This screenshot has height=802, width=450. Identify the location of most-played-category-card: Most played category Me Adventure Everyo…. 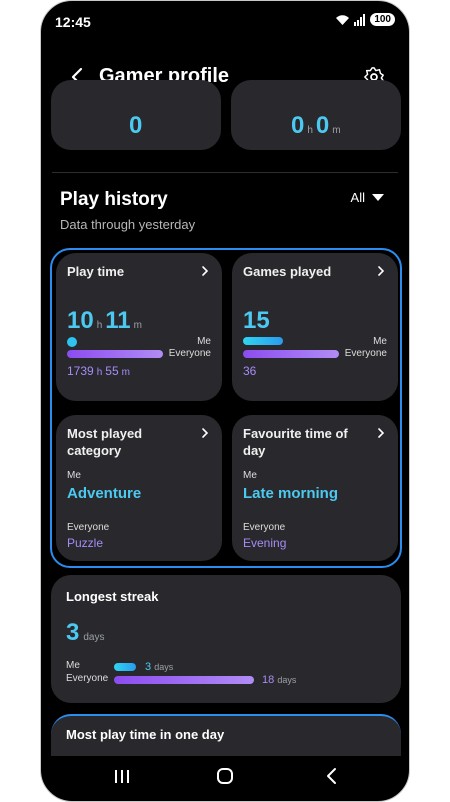
(139, 488).